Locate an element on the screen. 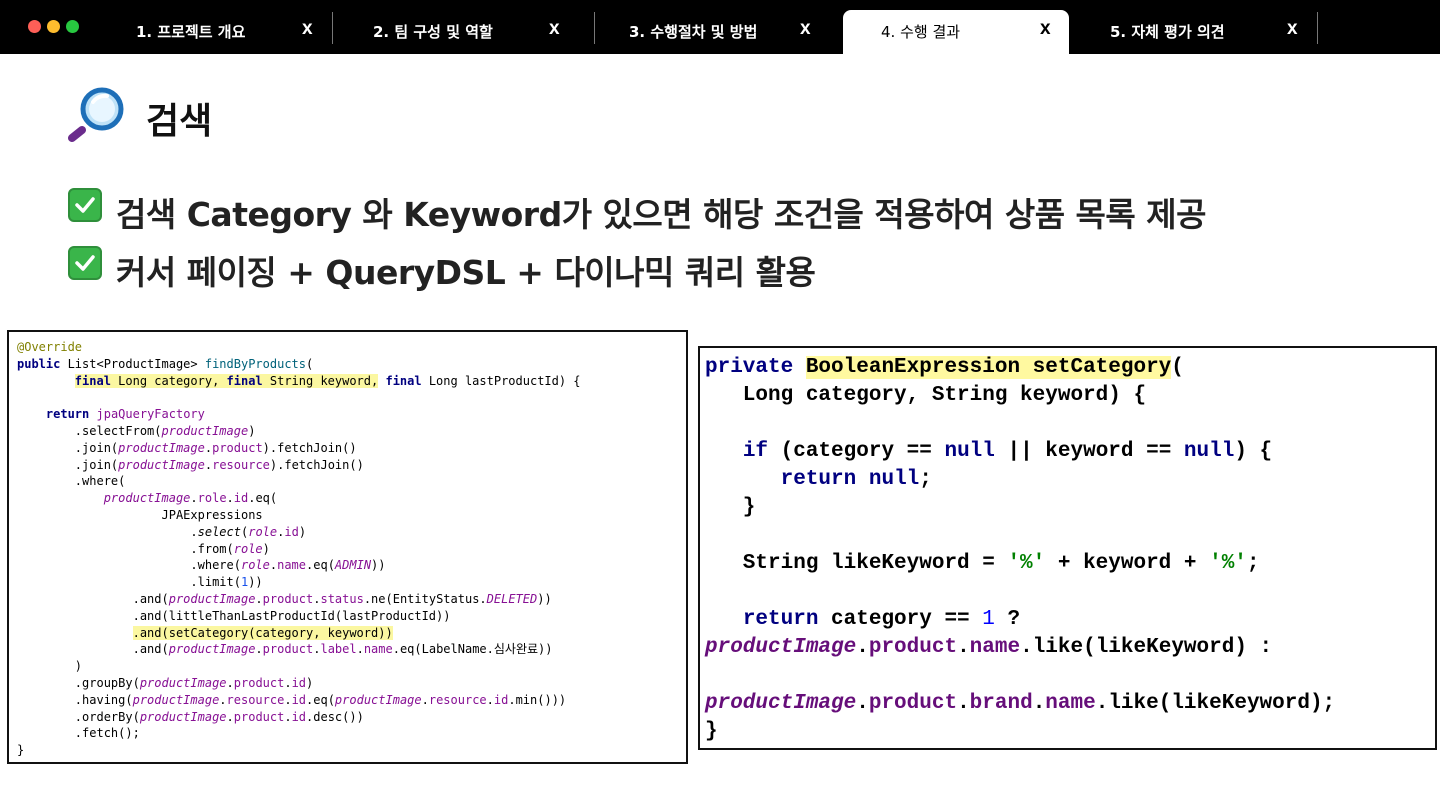 This screenshot has height=810, width=1440. code-line: .groupBy(productImage.product.id) is located at coordinates (165, 683).